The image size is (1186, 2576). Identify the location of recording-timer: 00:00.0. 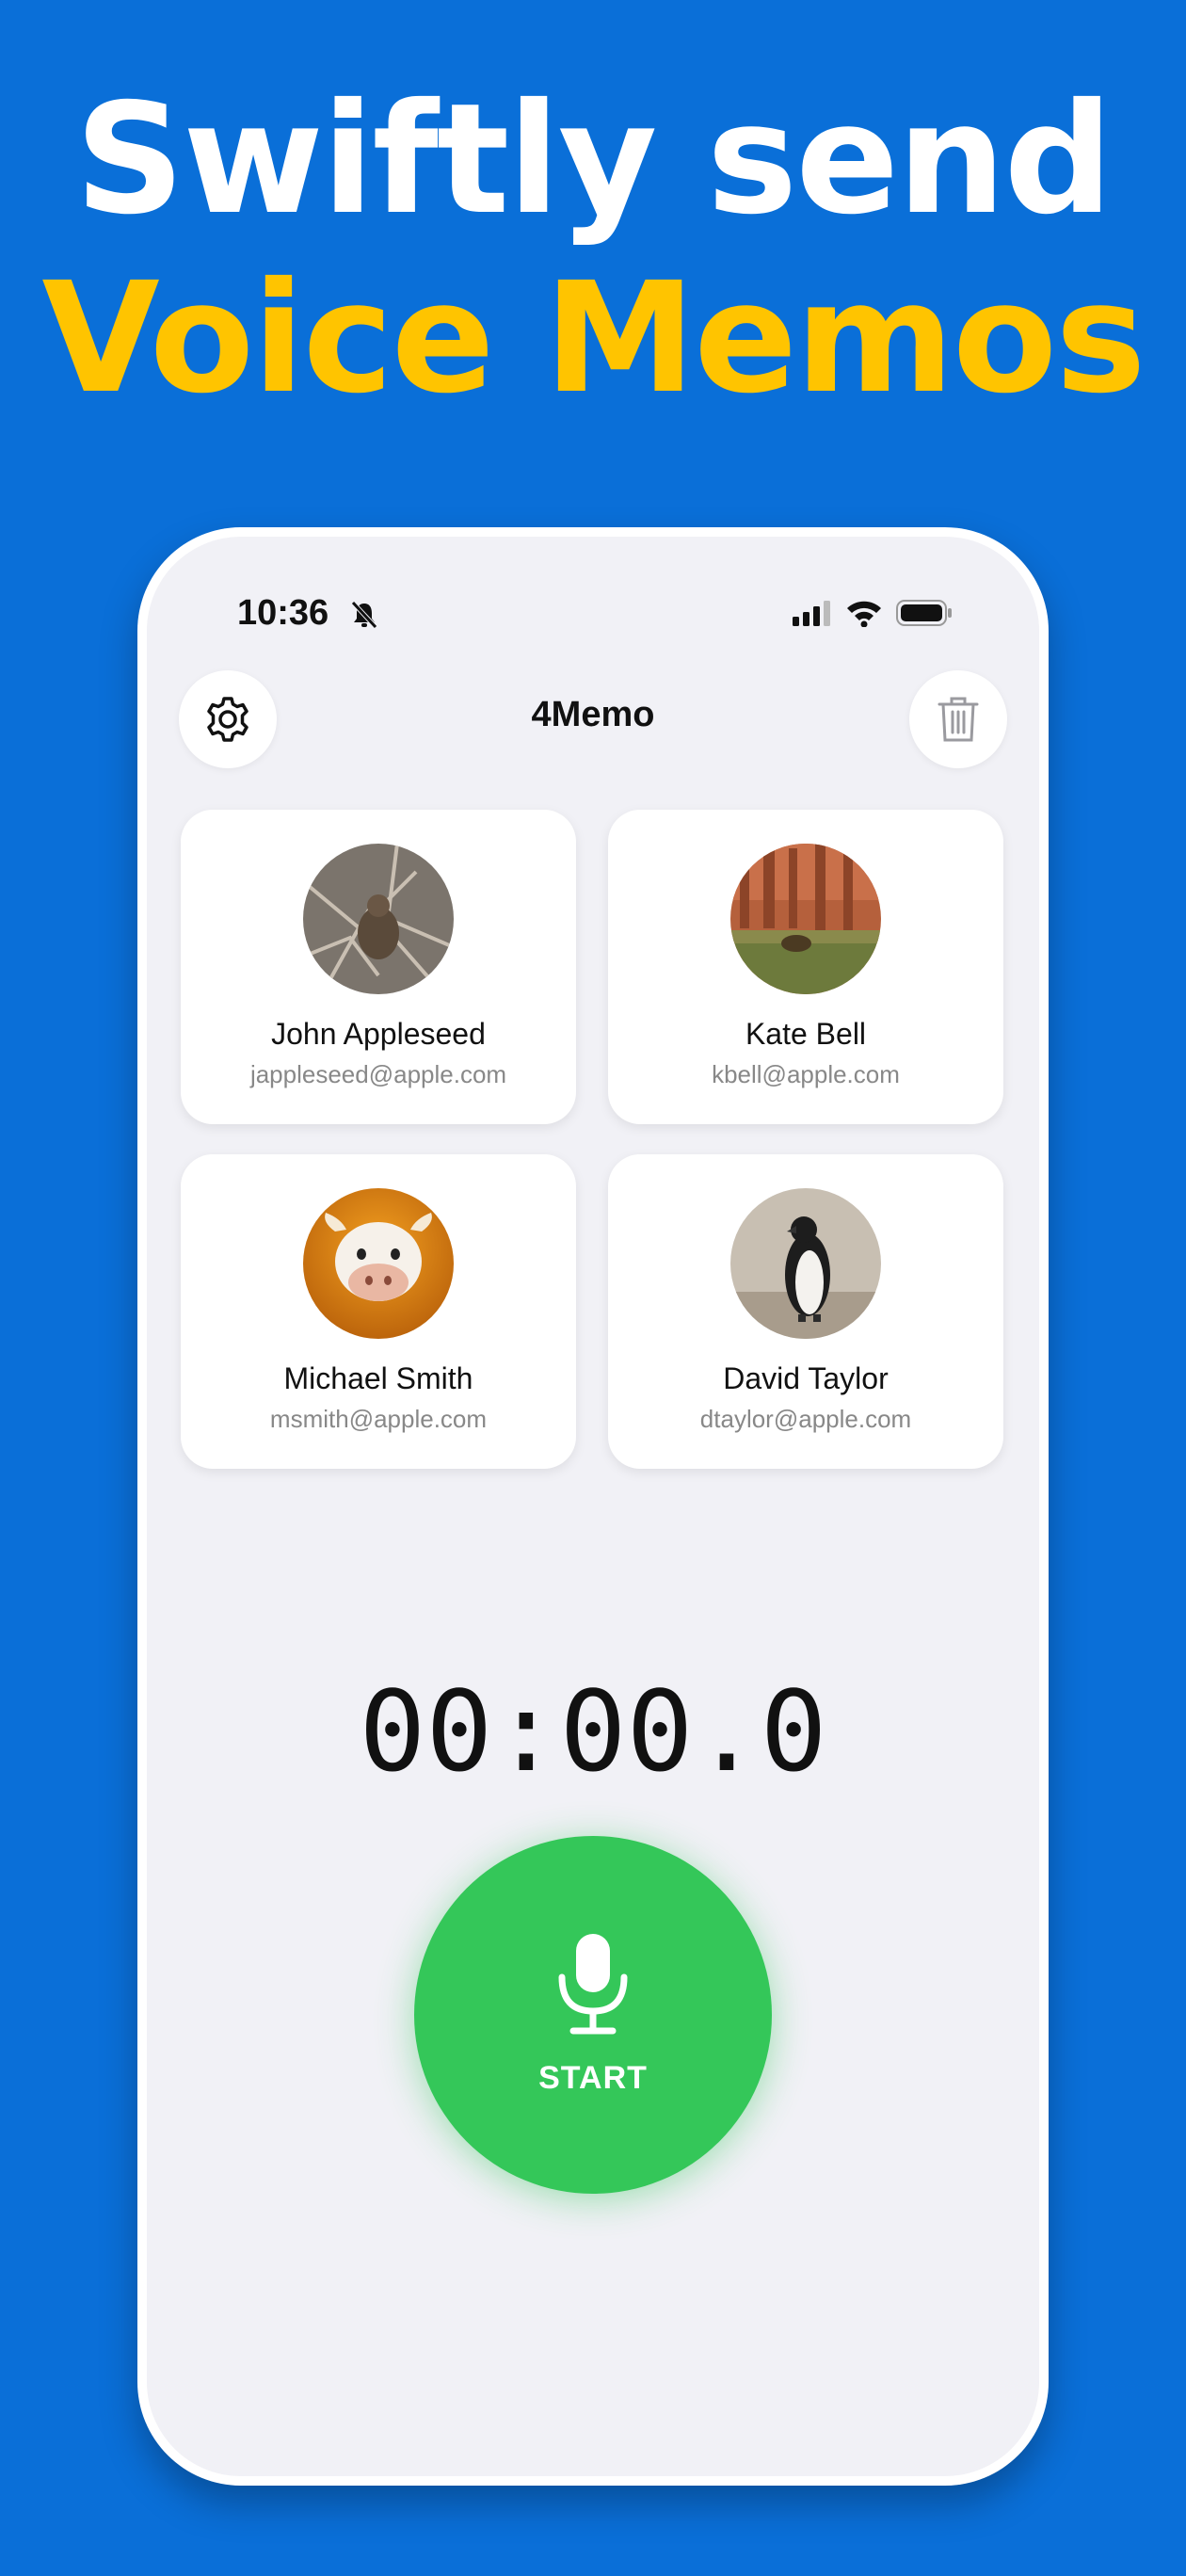
(593, 1731).